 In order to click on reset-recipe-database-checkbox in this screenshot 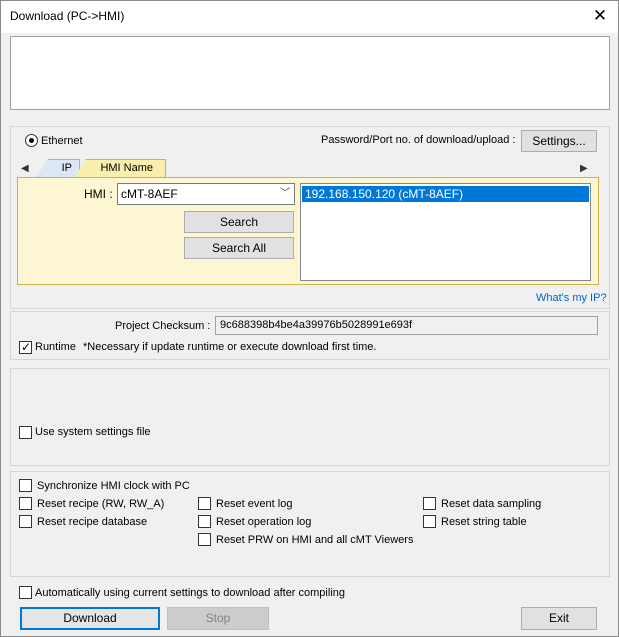, I will do `click(25, 521)`.